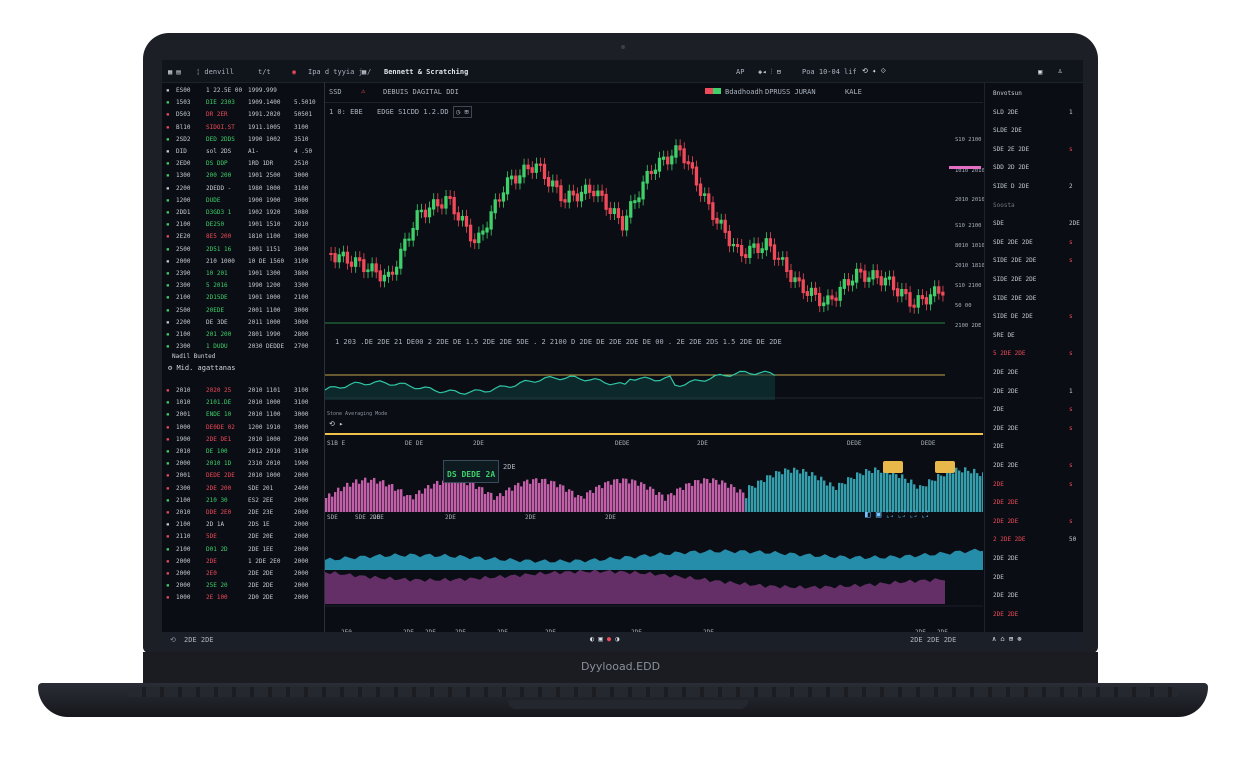 Image resolution: width=1245 pixels, height=759 pixels. Describe the element at coordinates (243, 323) in the screenshot. I see `watchlist-row: ▪ 2200 DE 3DE 2011 1000 3000` at that location.